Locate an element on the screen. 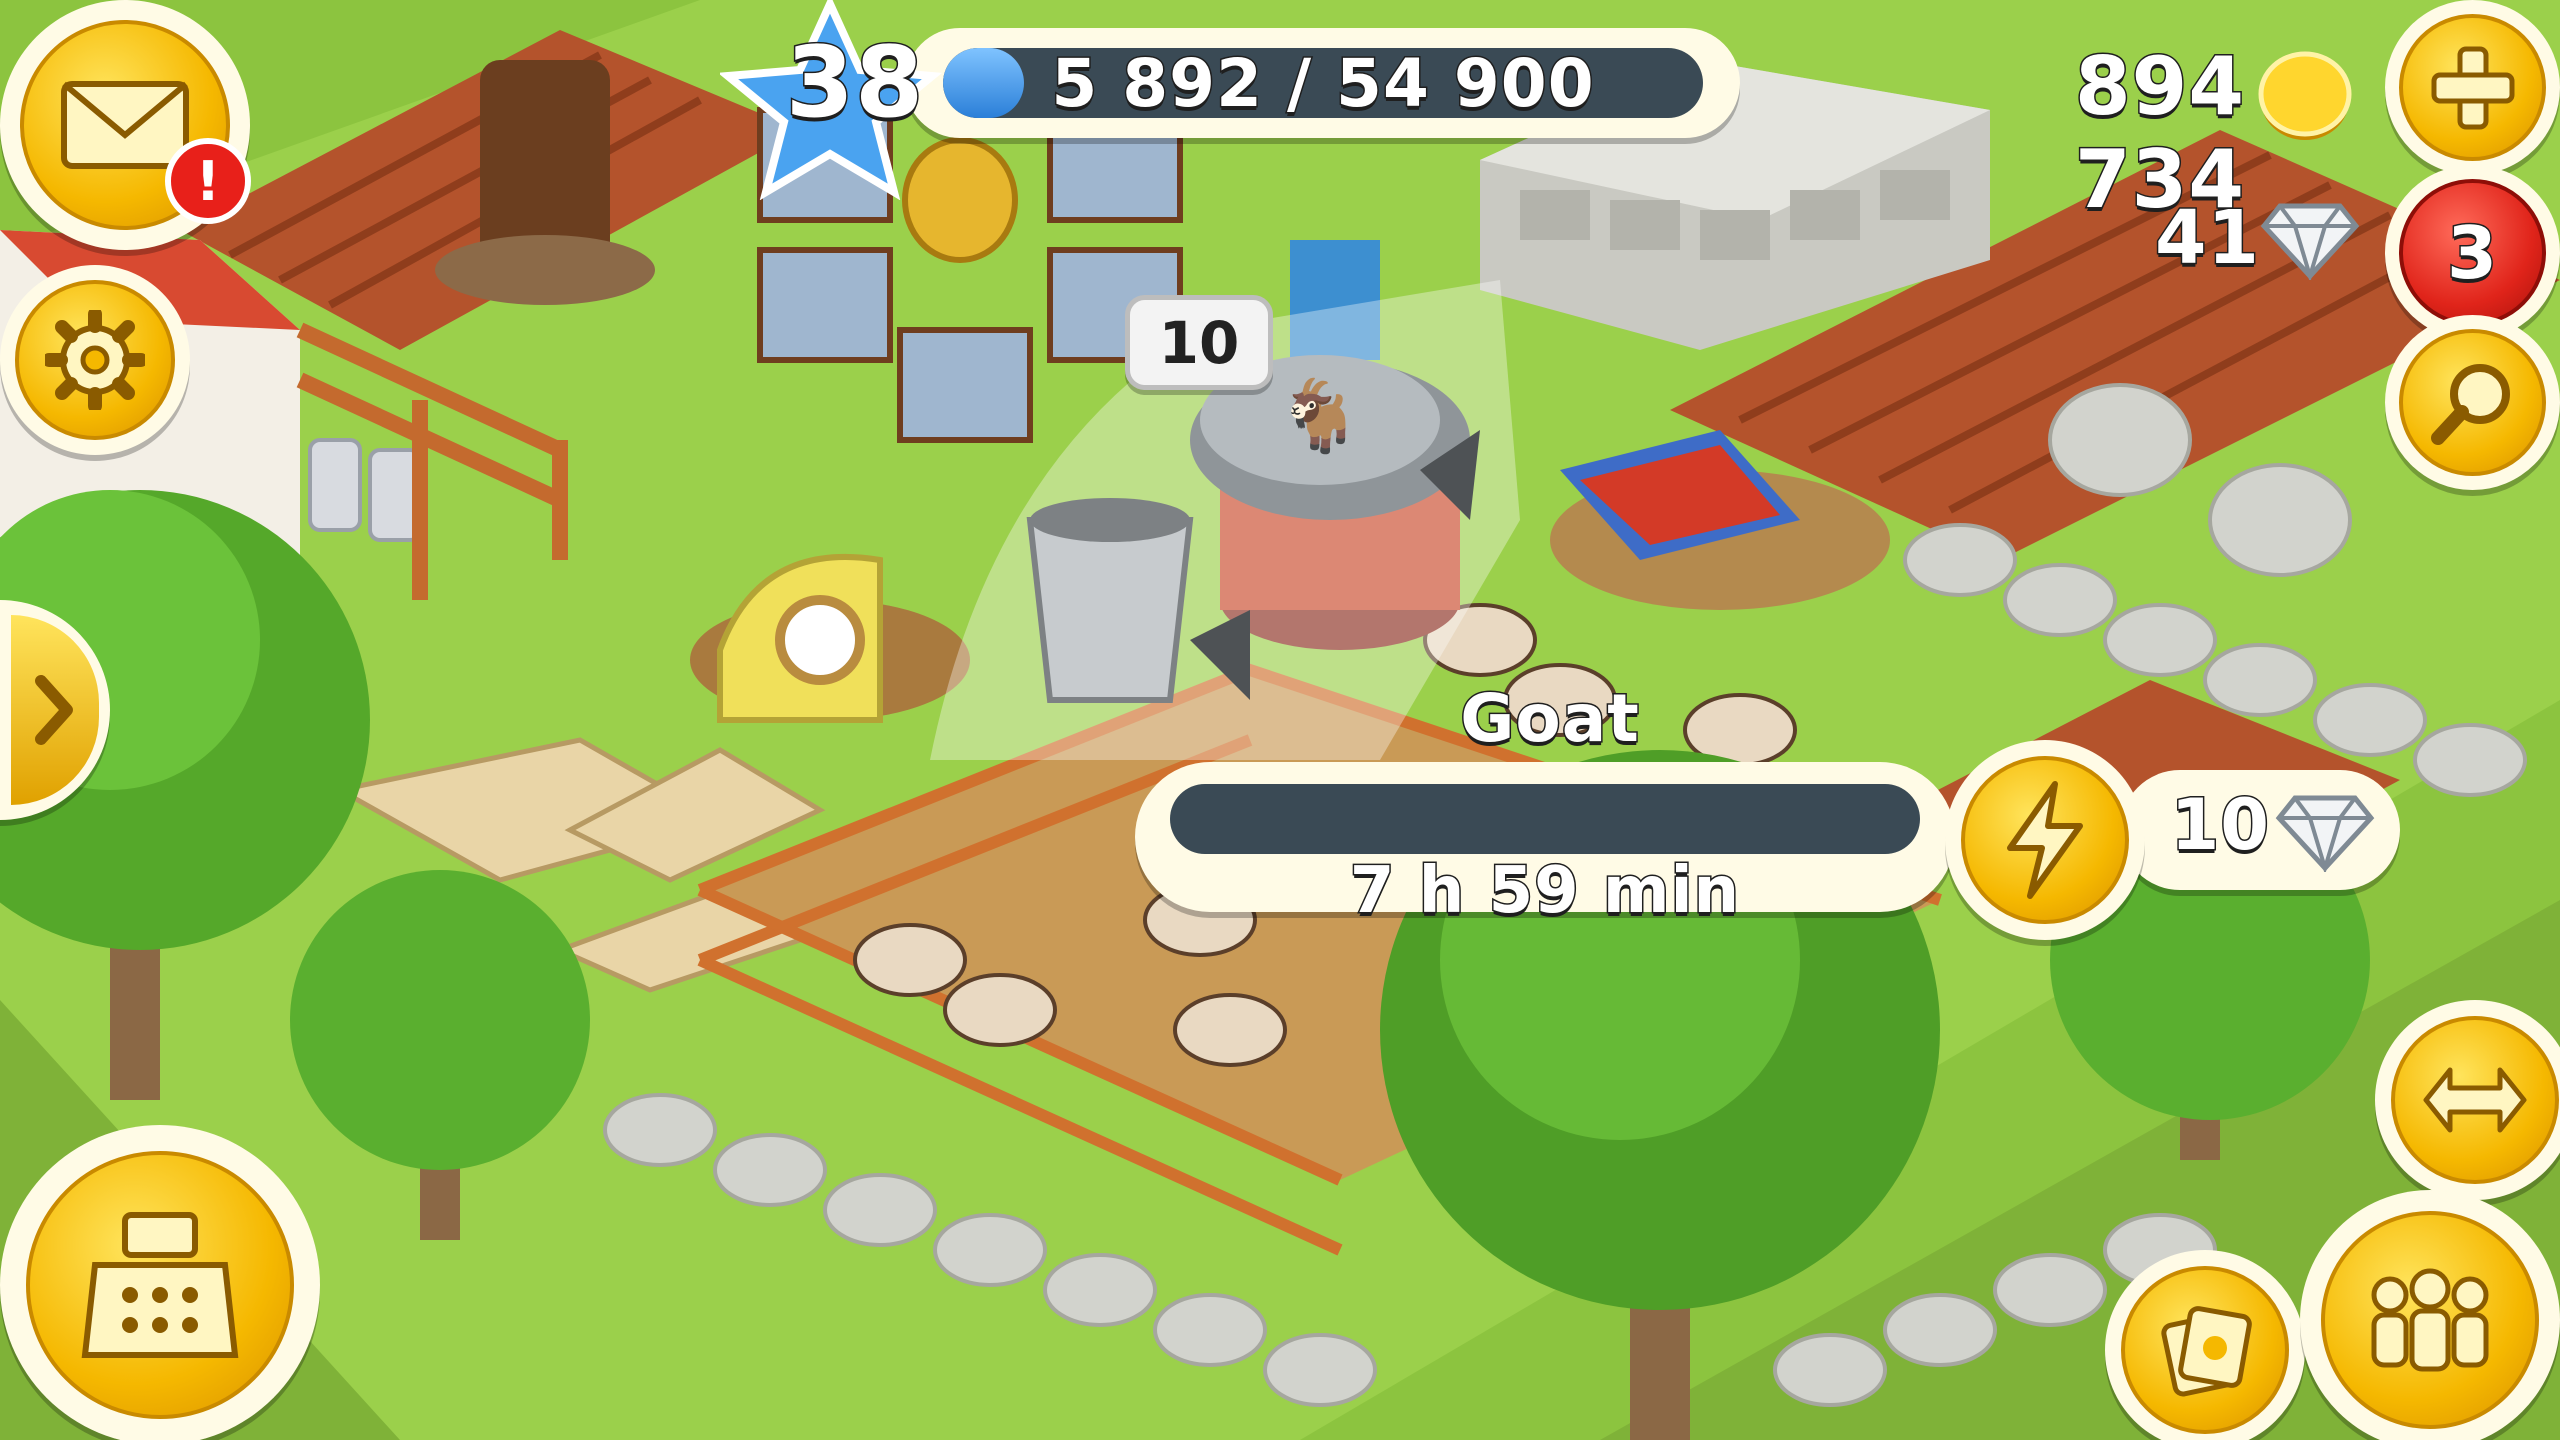  skip-cost-value: 10 is located at coordinates (2219, 825).